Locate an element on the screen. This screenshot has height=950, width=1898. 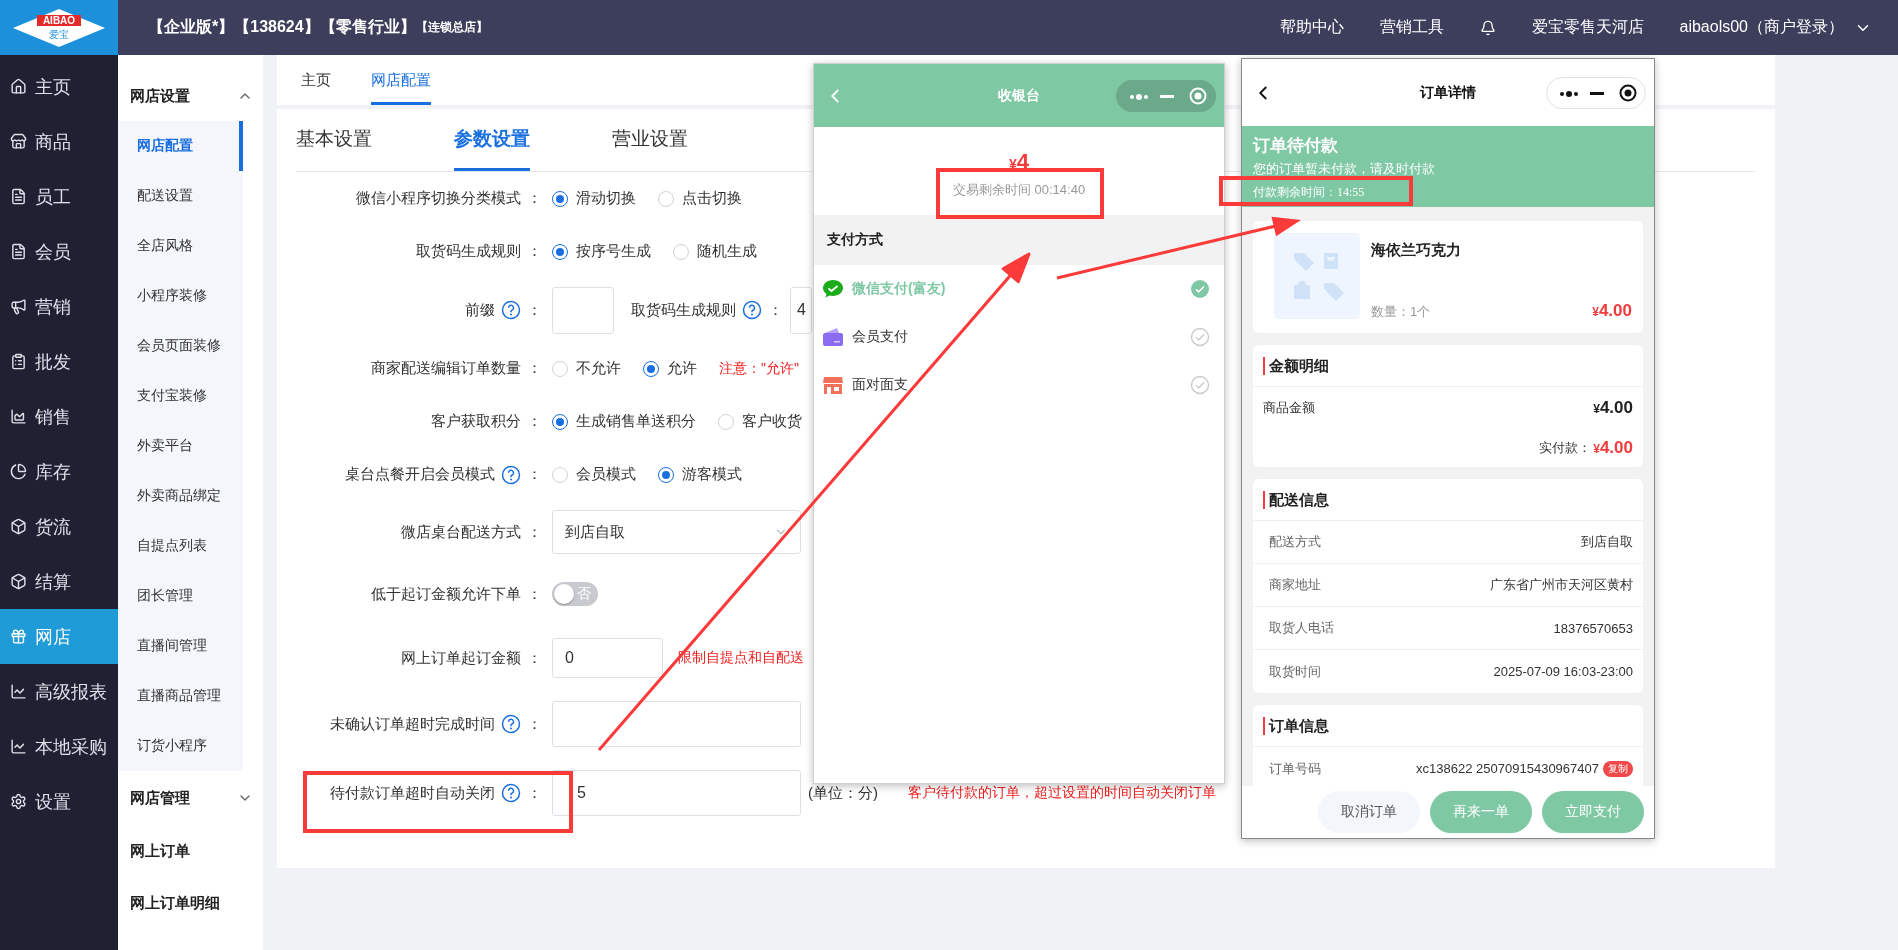
nav-item: 商品 is located at coordinates (59, 141).